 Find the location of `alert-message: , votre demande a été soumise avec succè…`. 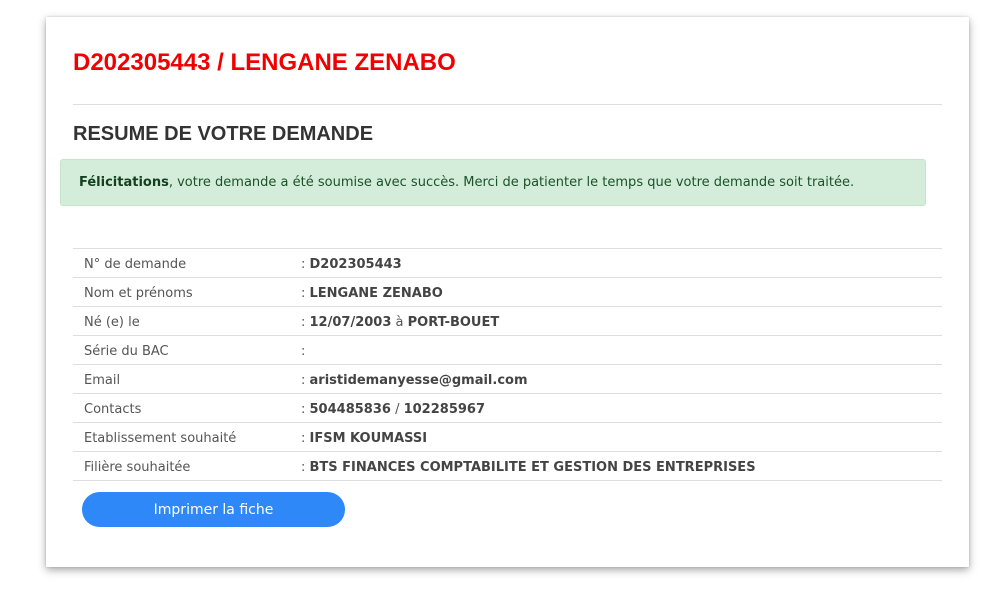

alert-message: , votre demande a été soumise avec succè… is located at coordinates (511, 182).